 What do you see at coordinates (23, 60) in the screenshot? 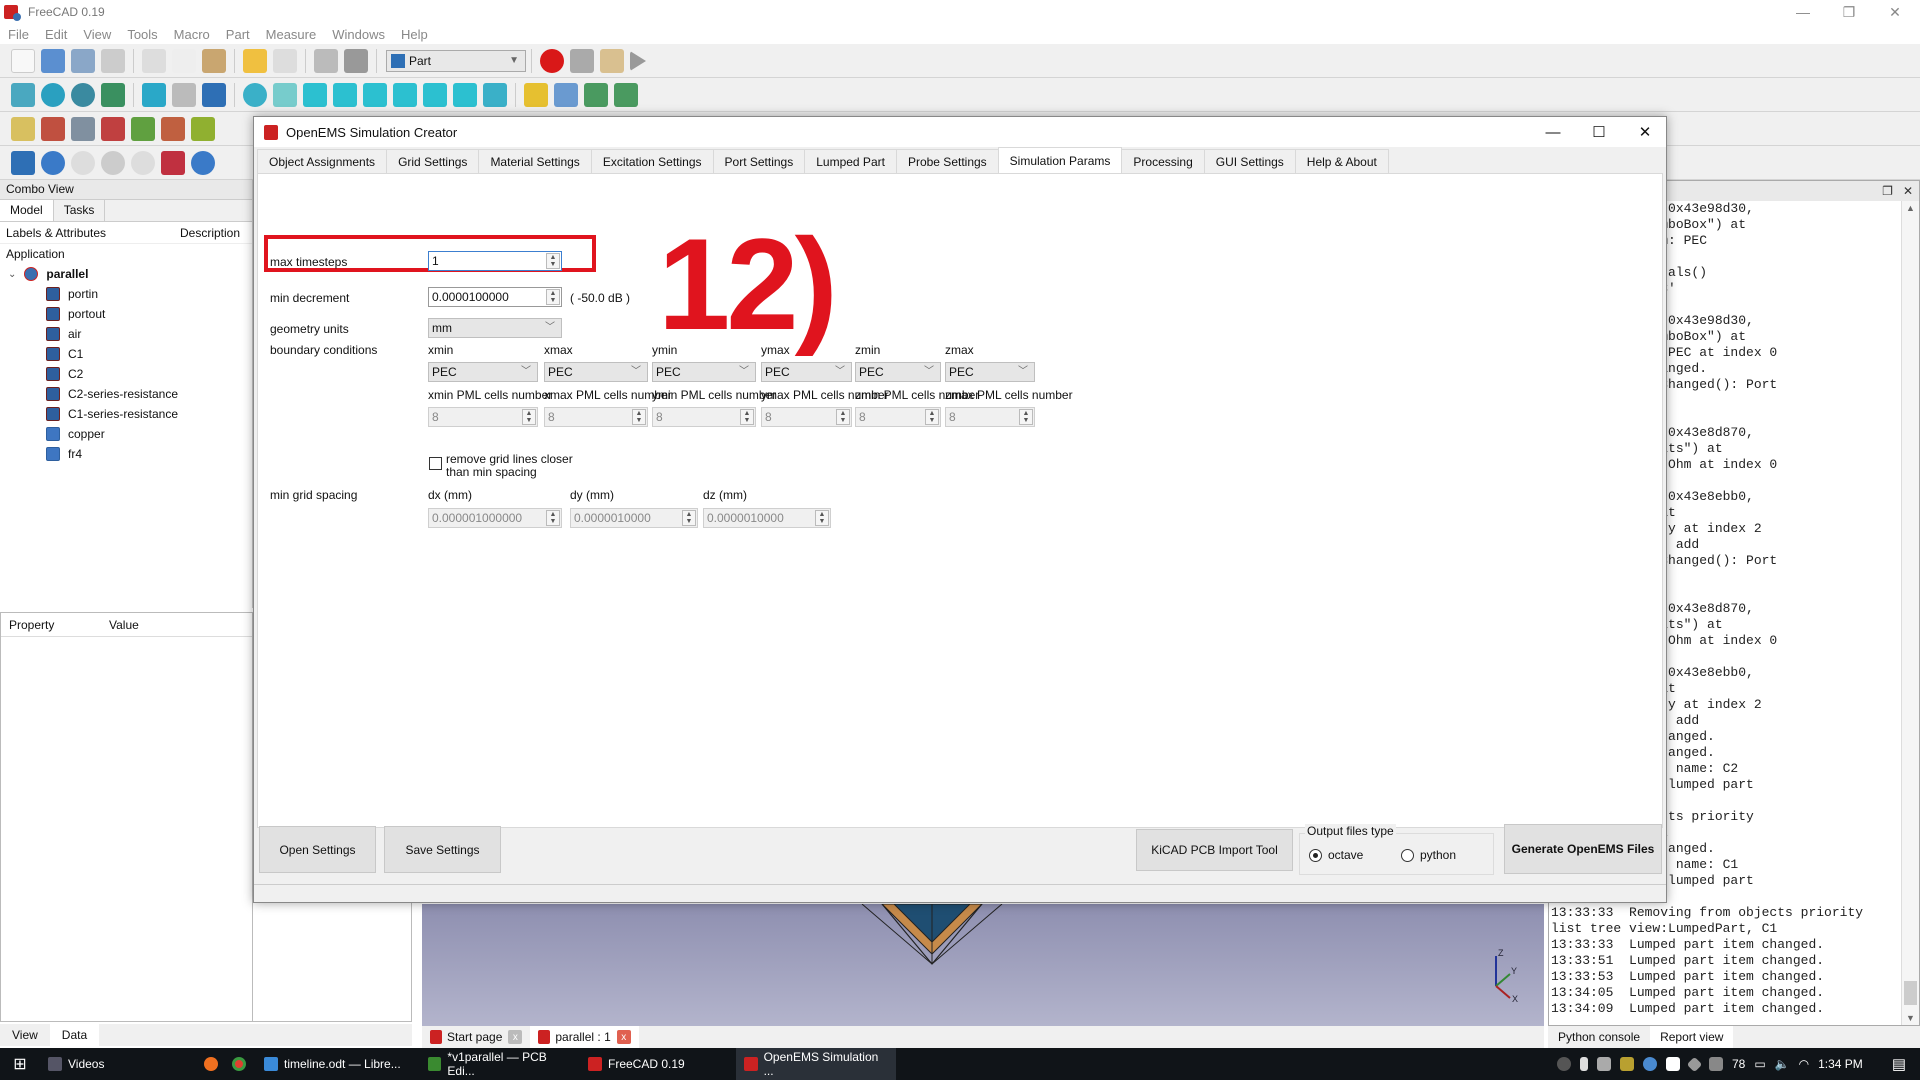
I see `new-document-icon` at bounding box center [23, 60].